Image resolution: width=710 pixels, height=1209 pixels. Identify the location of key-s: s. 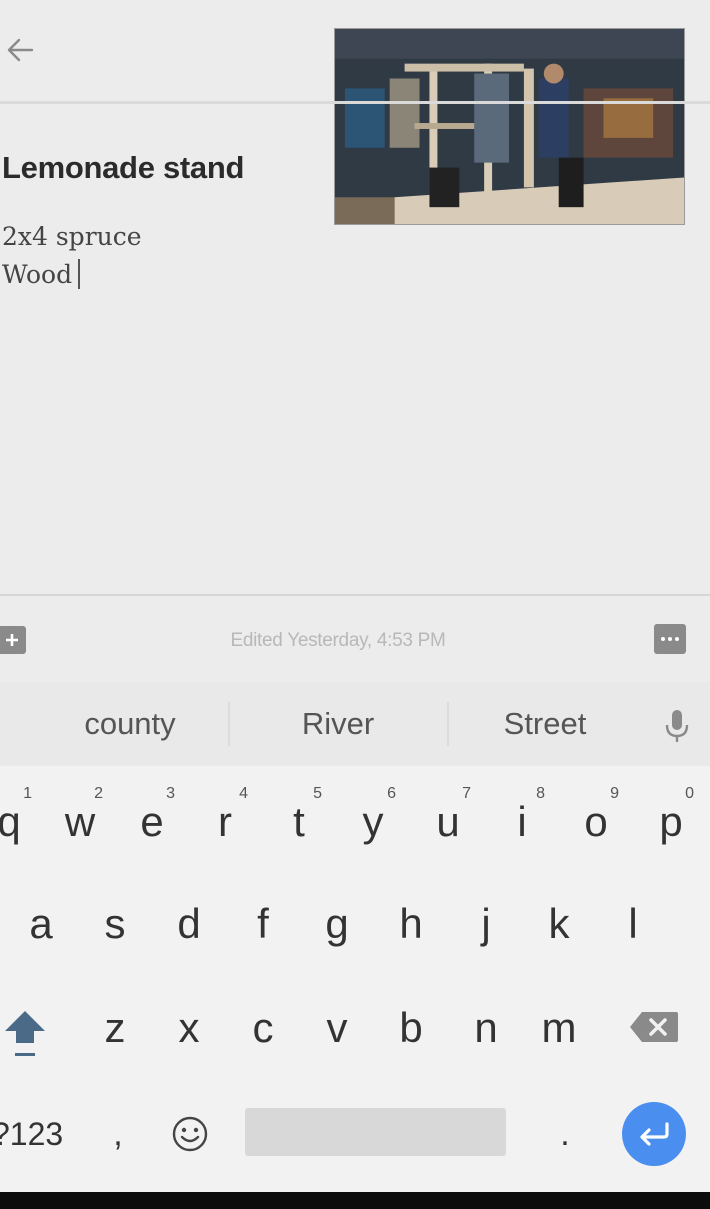
(115, 924).